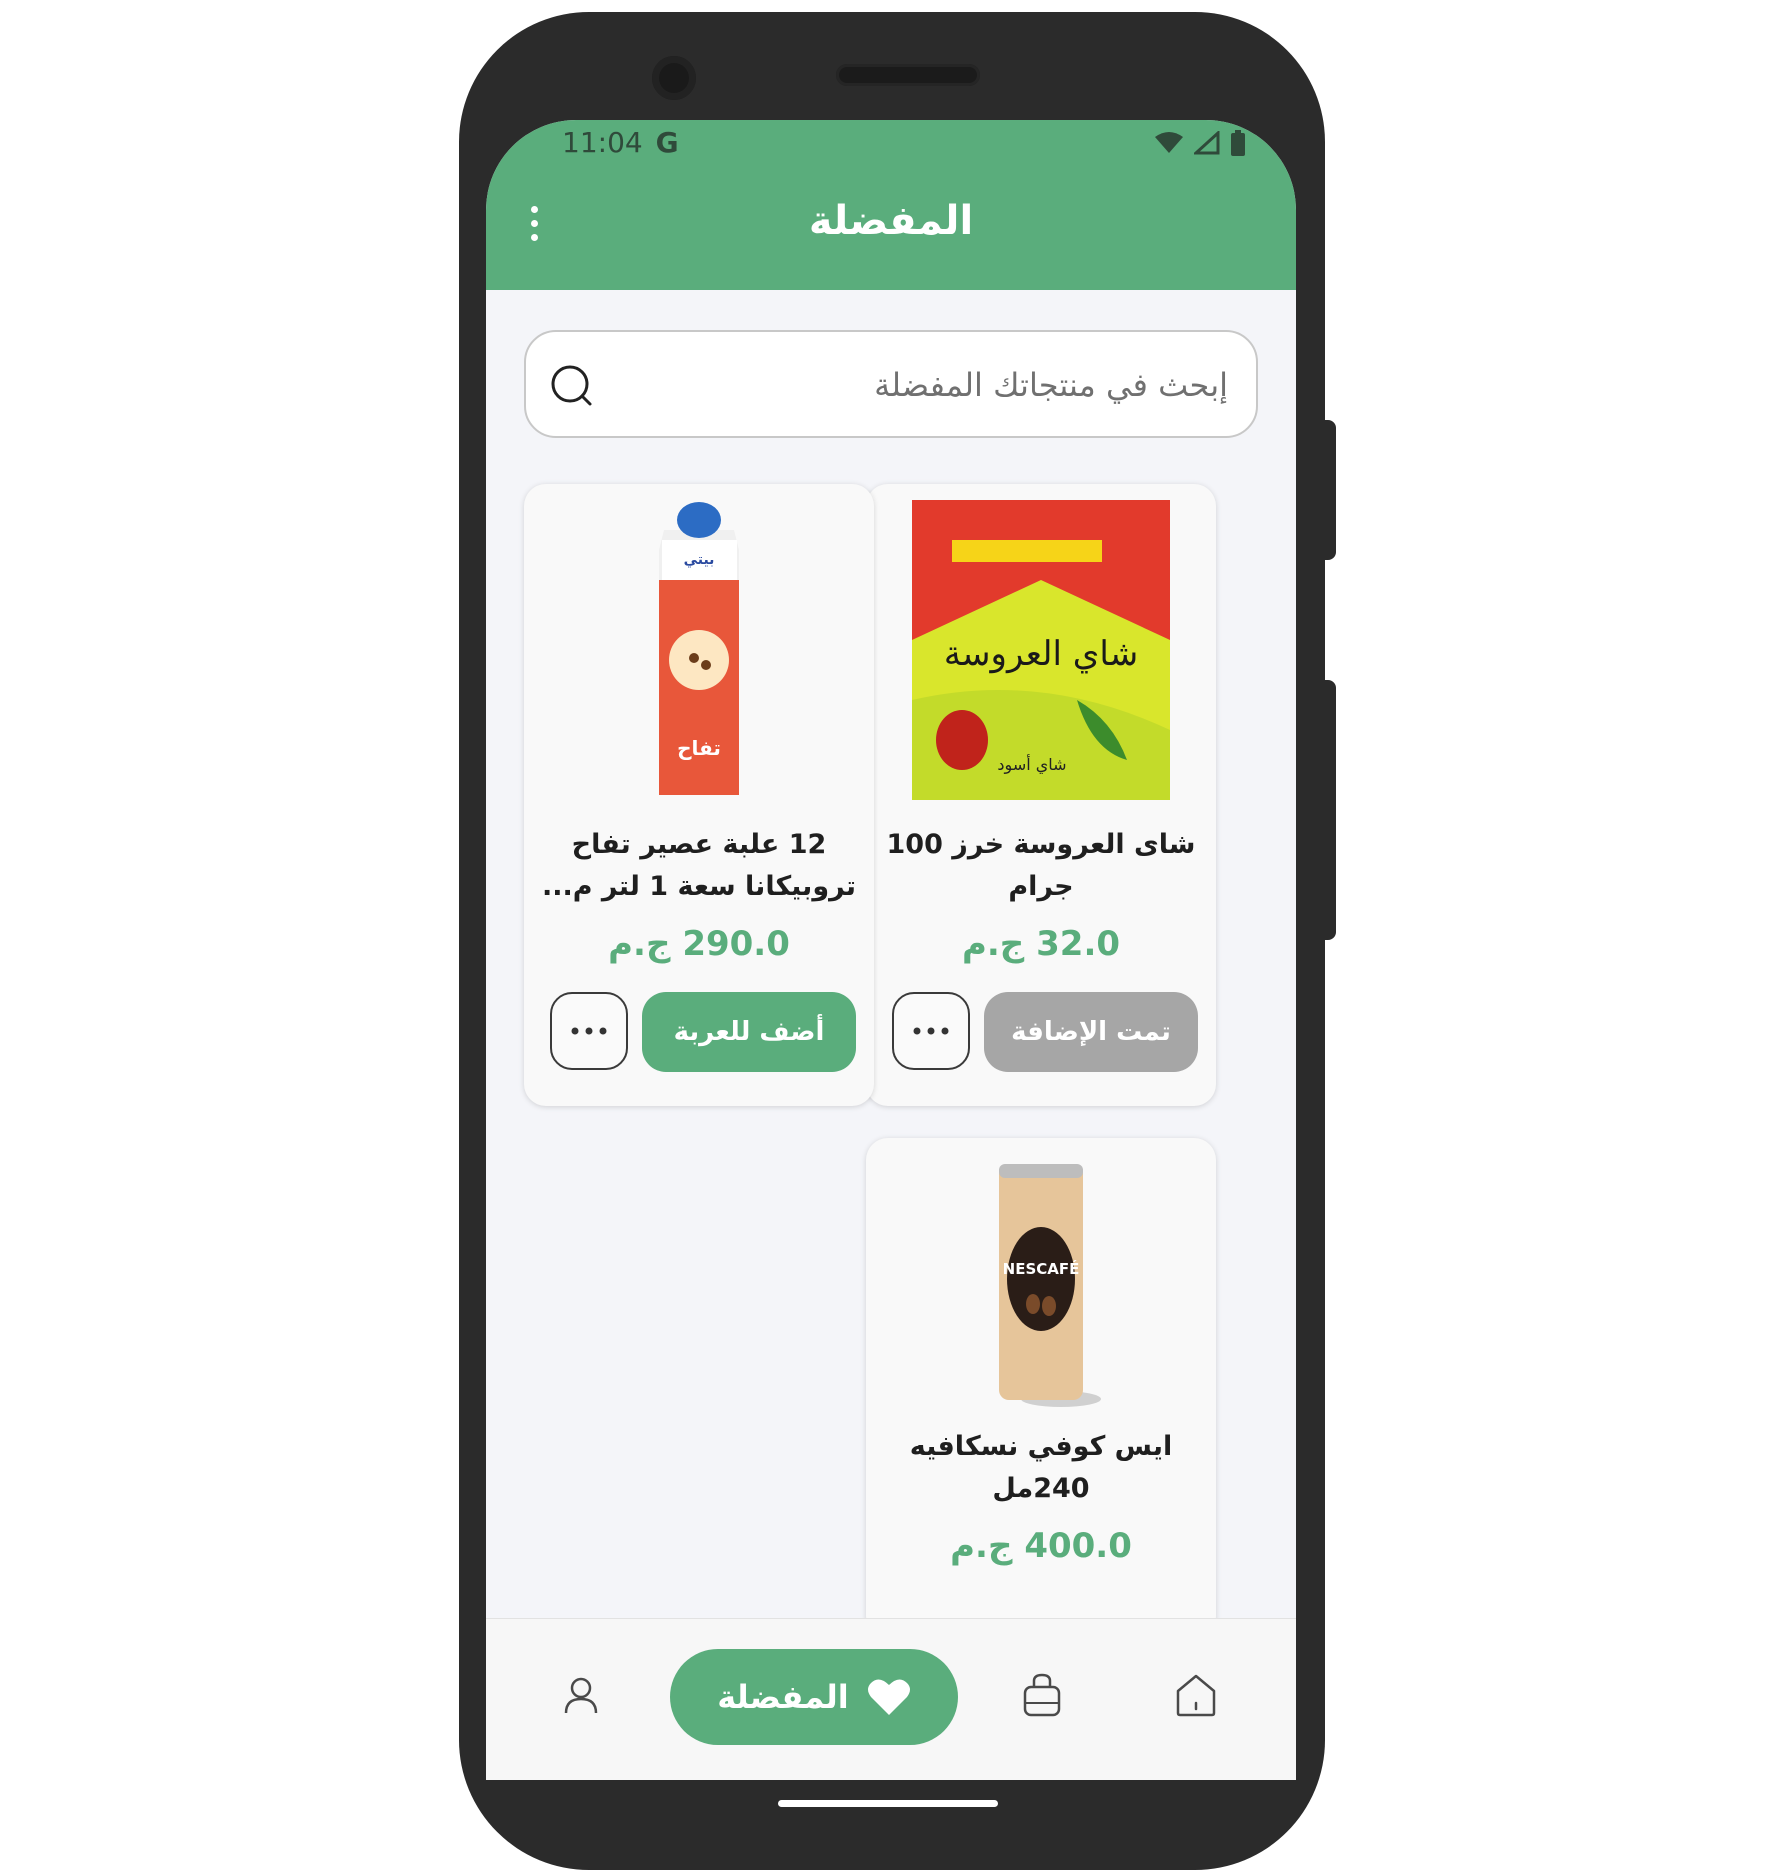 This screenshot has width=1769, height=1873. Describe the element at coordinates (1042, 1695) in the screenshot. I see `bag-icon` at that location.